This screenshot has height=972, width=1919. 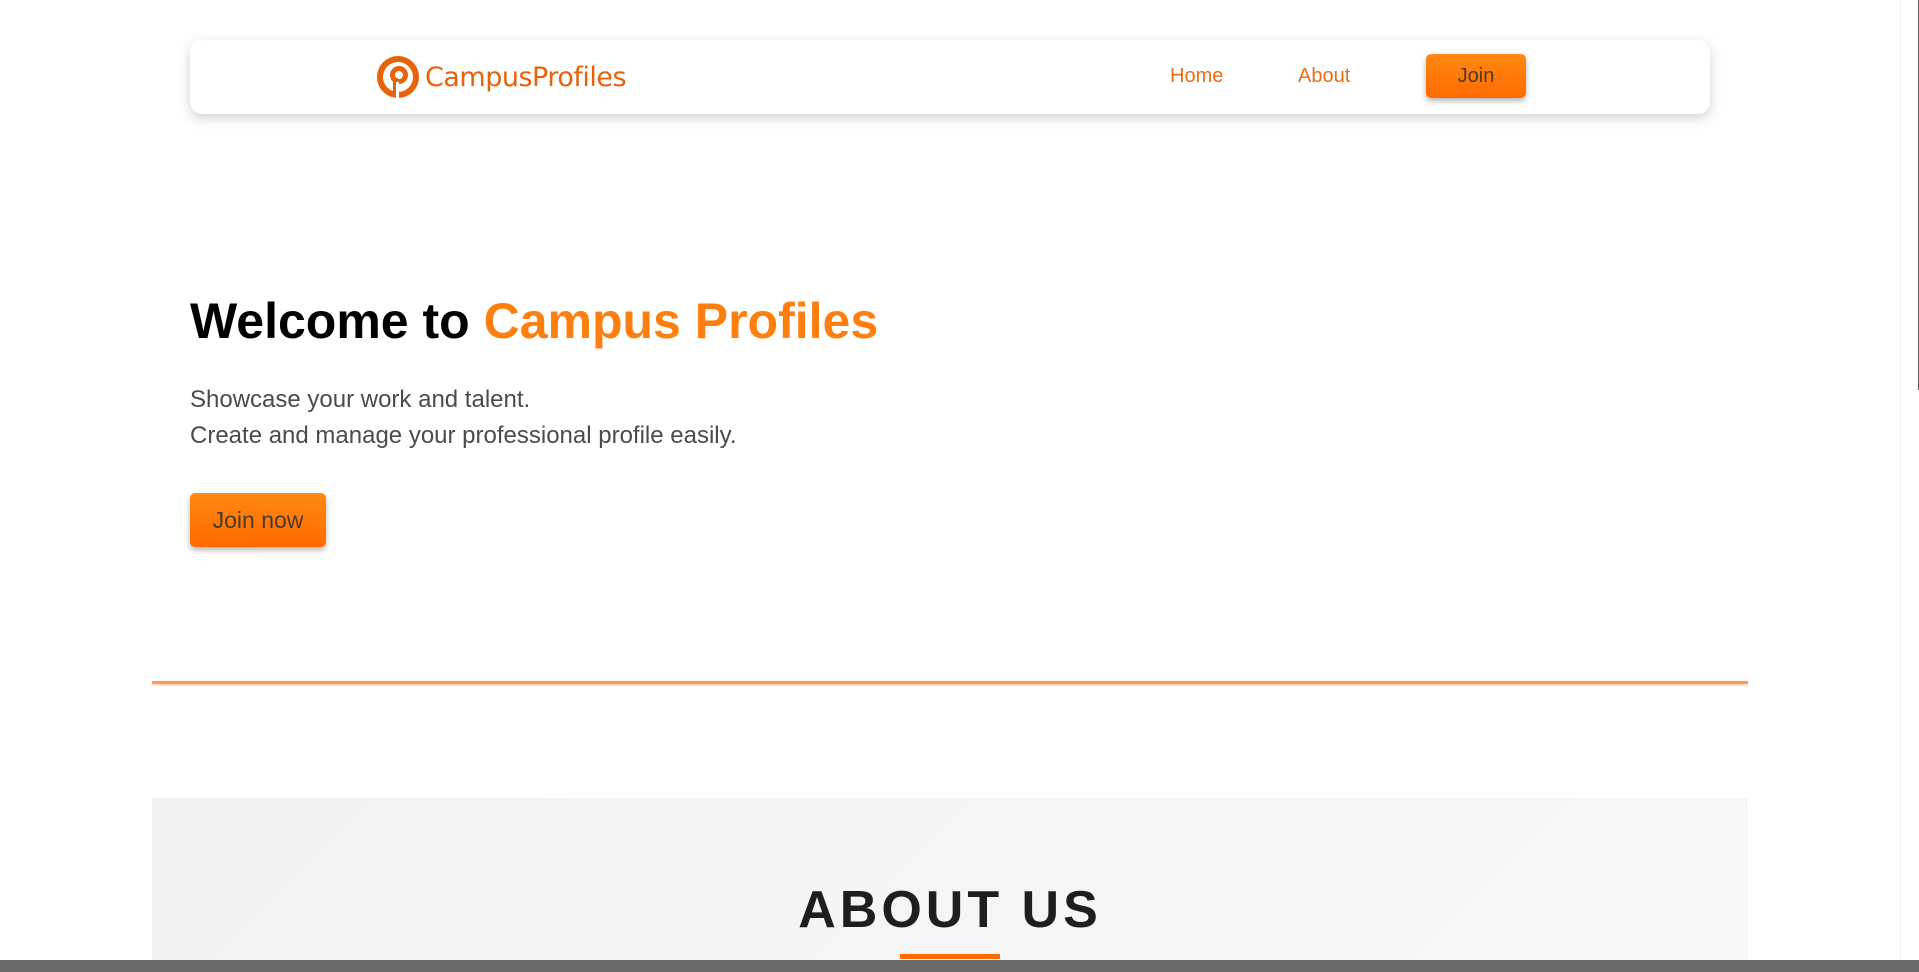 I want to click on join-button: Join, so click(x=1476, y=76).